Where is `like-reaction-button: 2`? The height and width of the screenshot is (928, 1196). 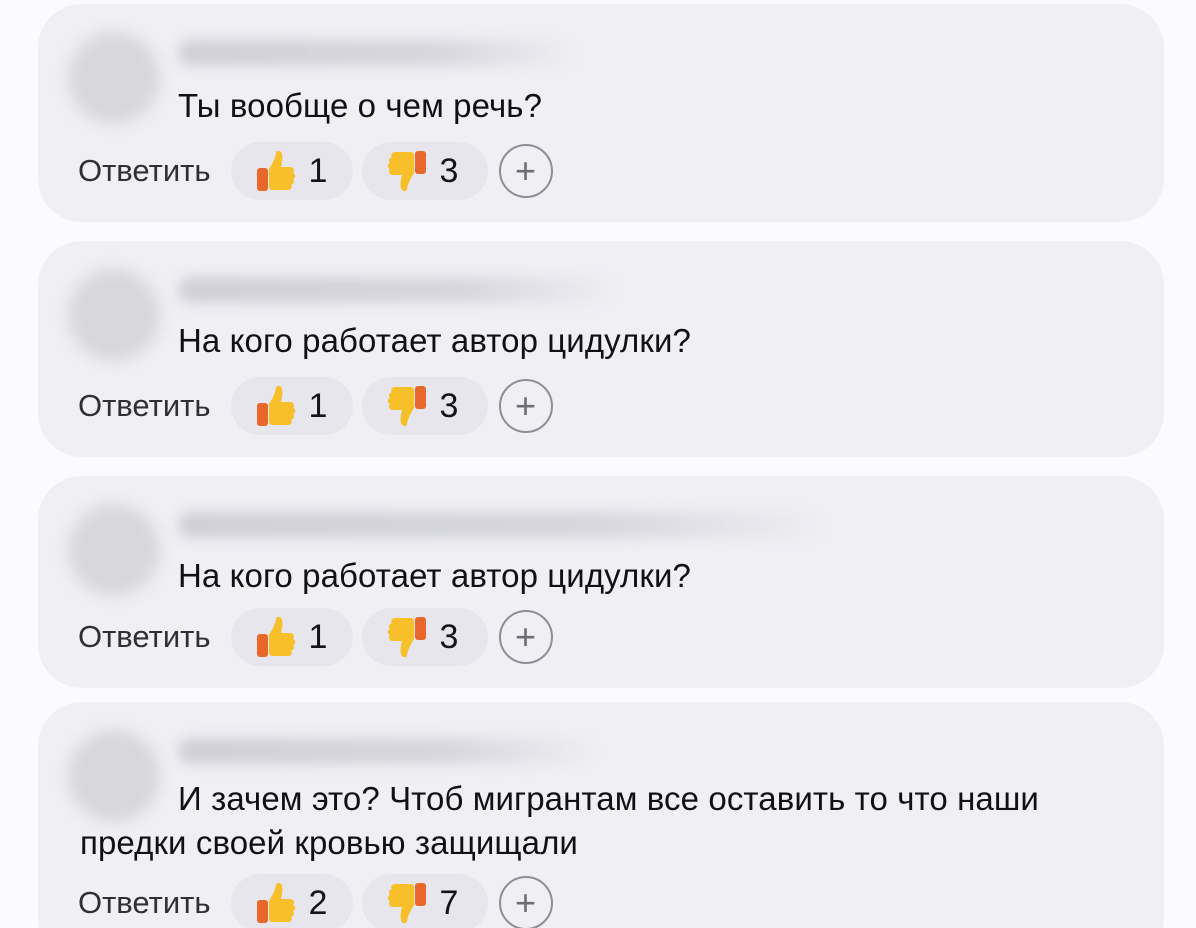
like-reaction-button: 2 is located at coordinates (291, 901).